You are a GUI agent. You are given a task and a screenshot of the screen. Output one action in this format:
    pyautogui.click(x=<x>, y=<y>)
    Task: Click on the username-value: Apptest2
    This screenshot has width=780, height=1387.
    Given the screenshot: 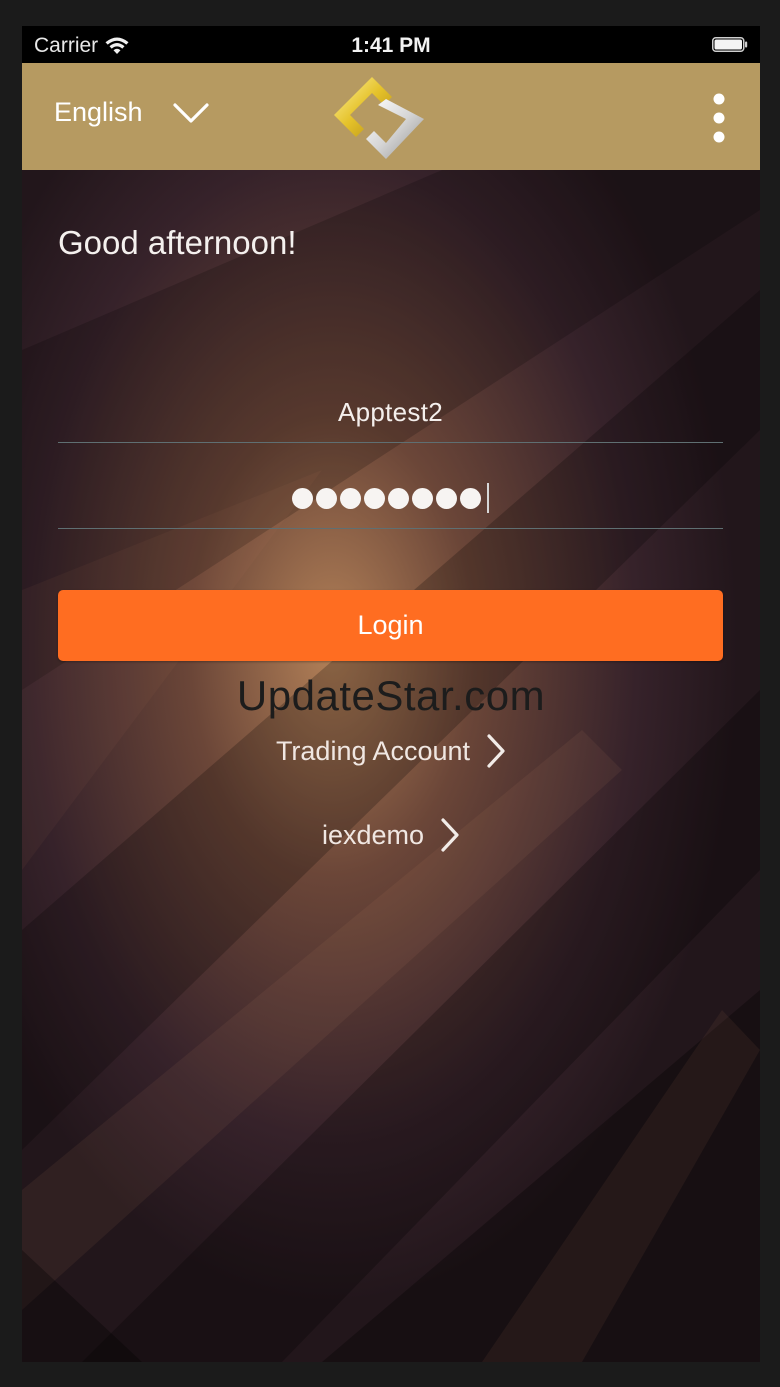 What is the action you would take?
    pyautogui.click(x=390, y=411)
    